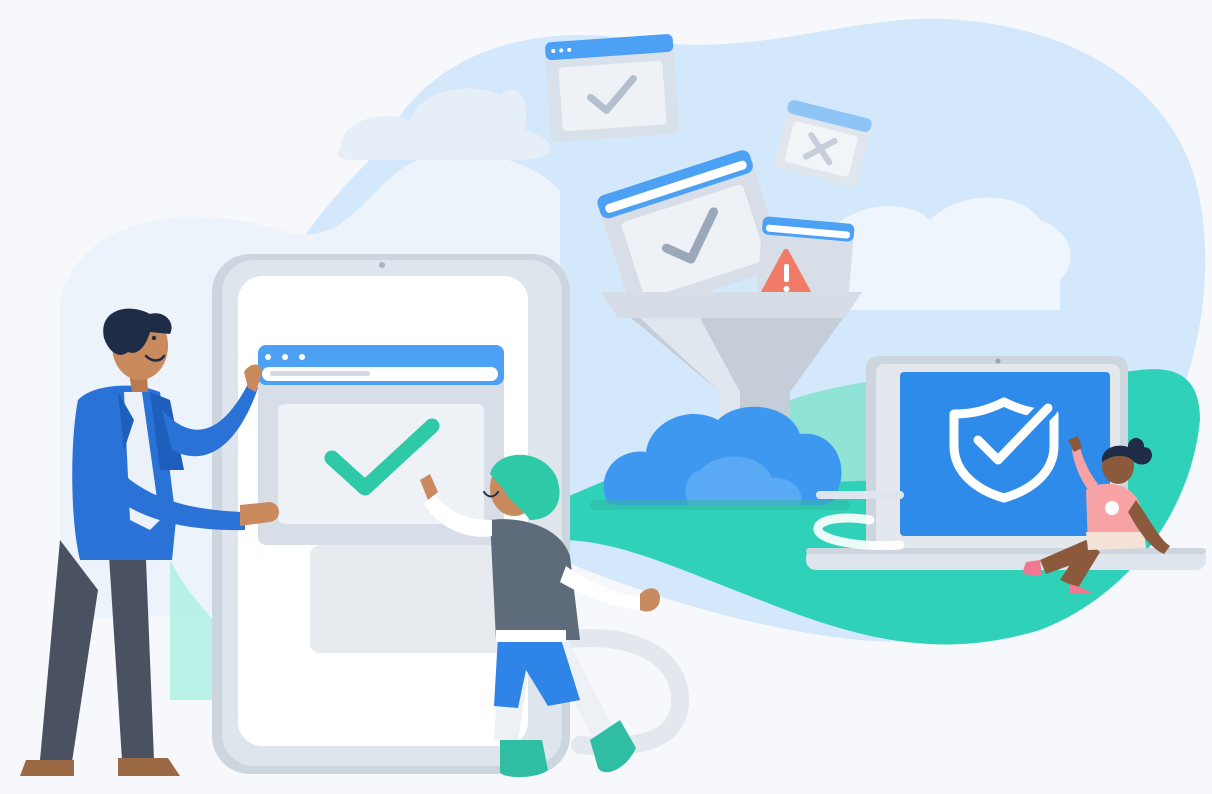  What do you see at coordinates (444, 124) in the screenshot?
I see `small-cloud-shape` at bounding box center [444, 124].